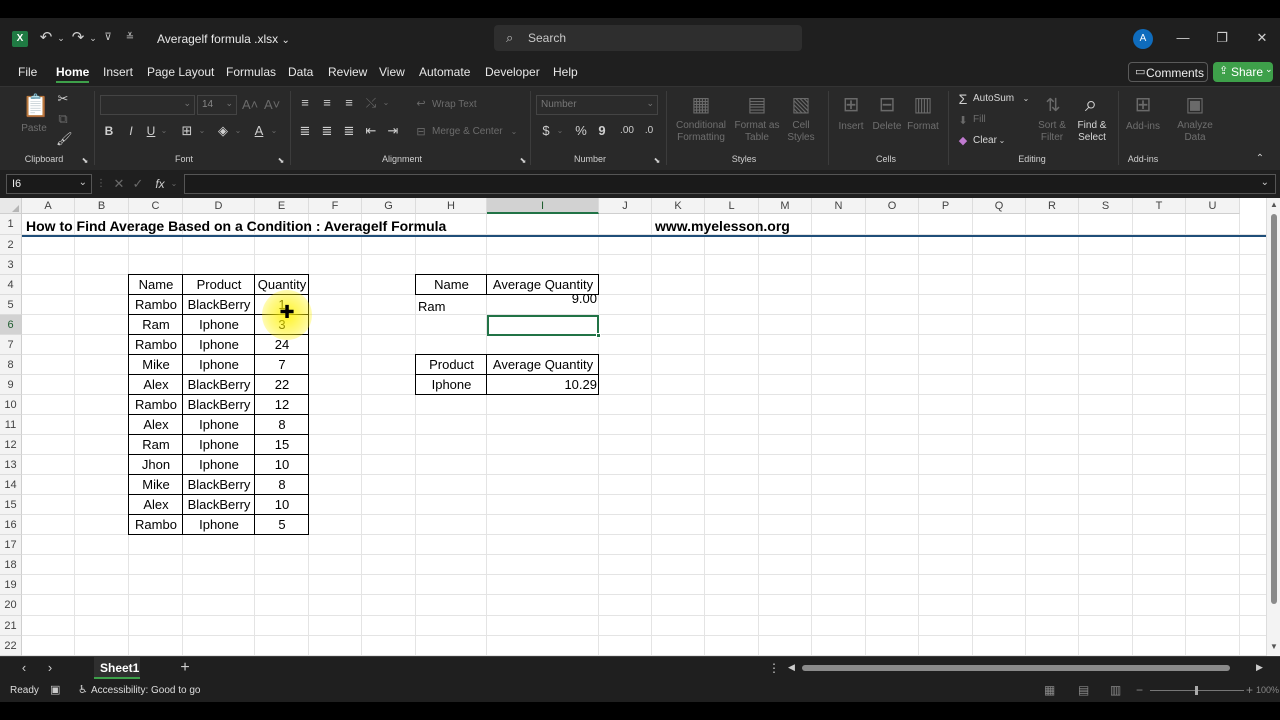 The height and width of the screenshot is (720, 1280). I want to click on undo-icon: ↶, so click(46, 38).